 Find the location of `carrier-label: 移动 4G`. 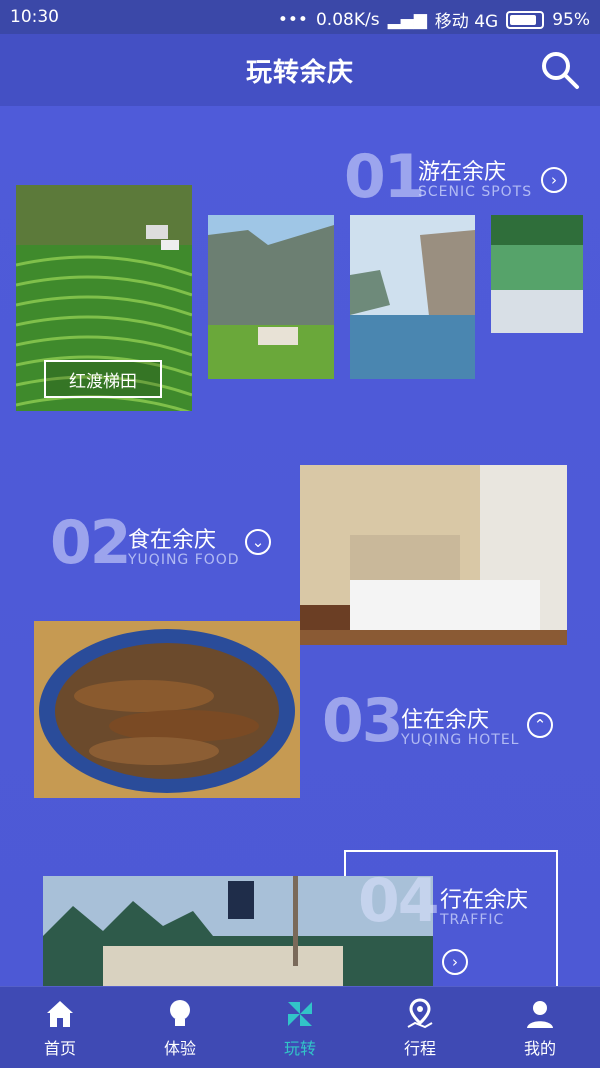

carrier-label: 移动 4G is located at coordinates (466, 22).